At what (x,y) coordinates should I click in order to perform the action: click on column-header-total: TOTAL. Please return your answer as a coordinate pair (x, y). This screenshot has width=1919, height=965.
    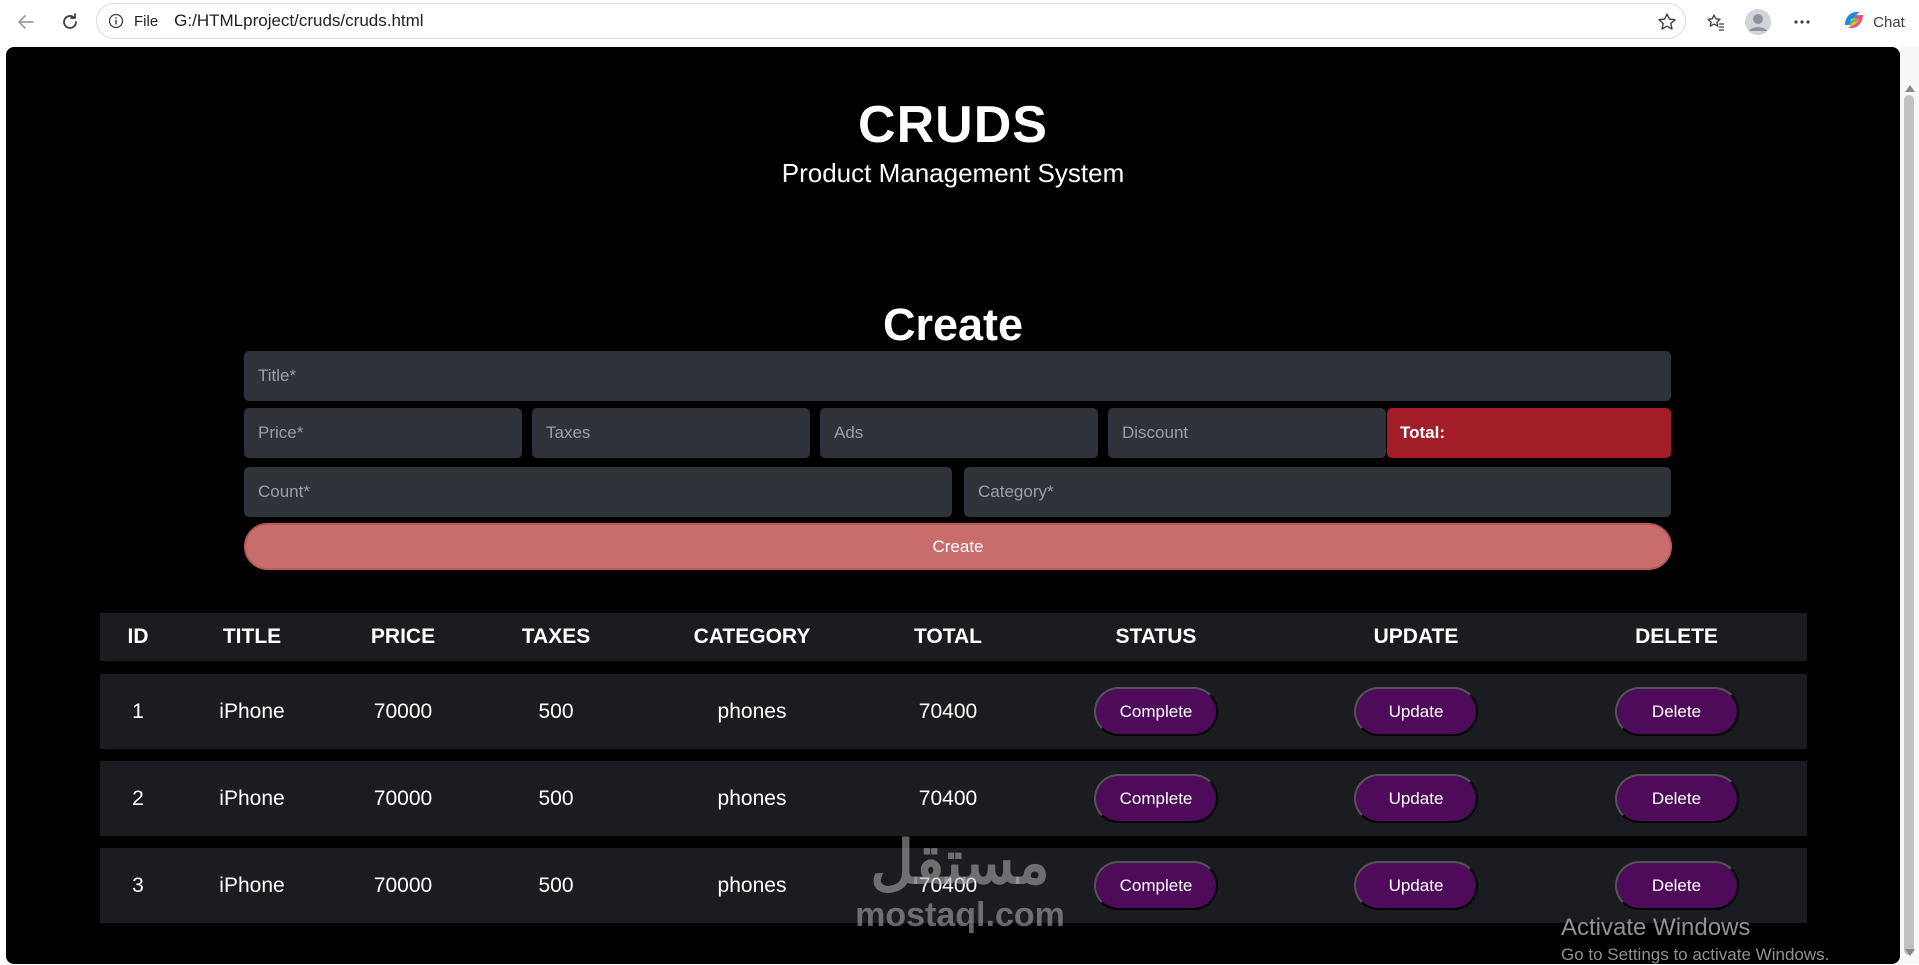
    Looking at the image, I should click on (948, 636).